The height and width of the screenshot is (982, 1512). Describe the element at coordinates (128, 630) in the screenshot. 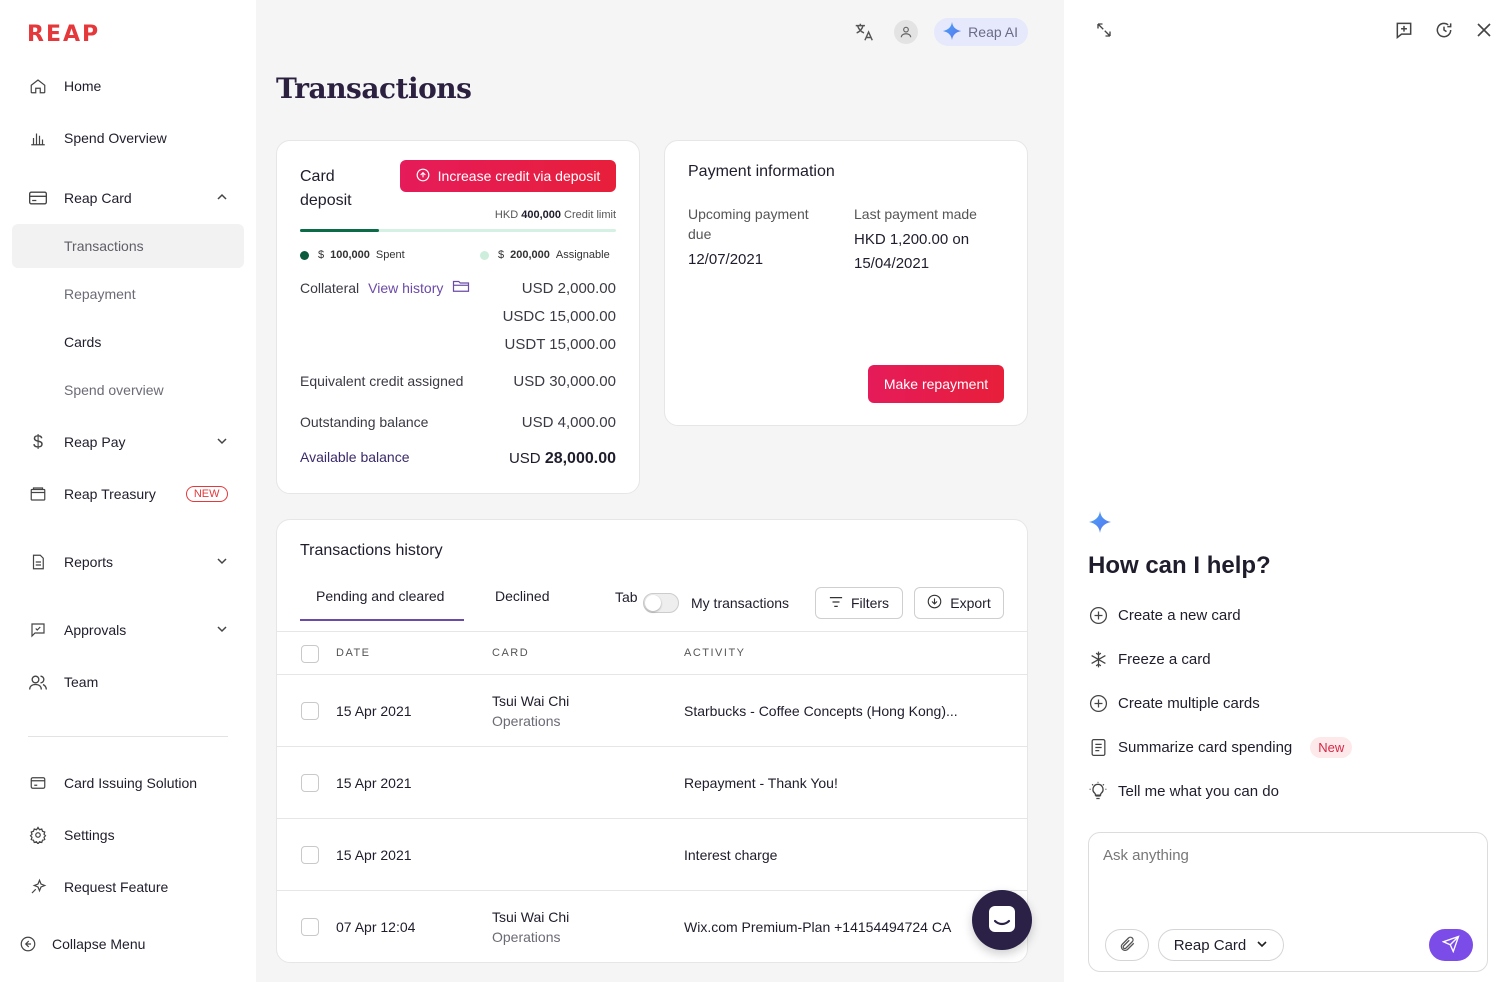

I see `sidebar-item-approvals: Approvals` at that location.